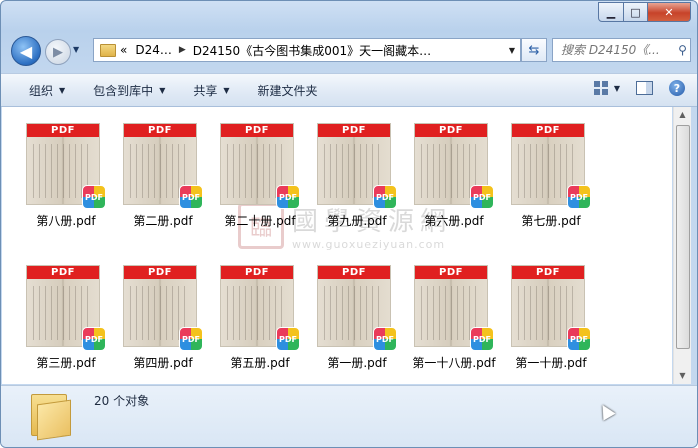 This screenshot has width=698, height=448. I want to click on command-bar: 组织 ▼ 包含到库中 ▼ 共享 ▼ 新建文件夹 ▼ ?, so click(349, 90).